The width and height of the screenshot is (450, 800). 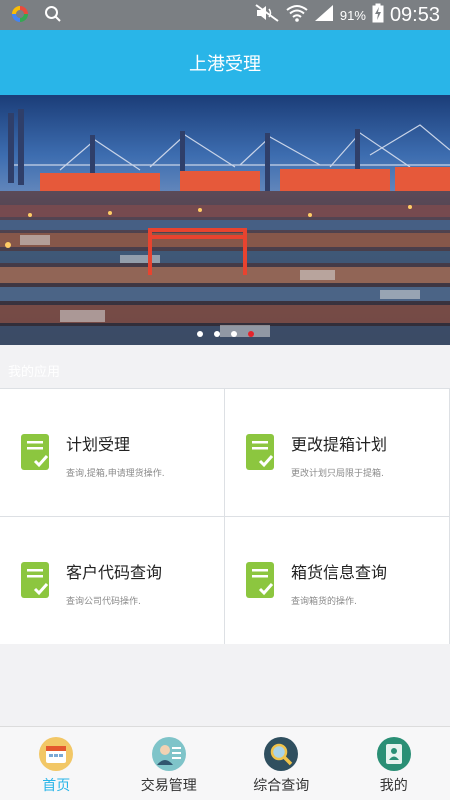 I want to click on app-card-customer-code-query: 客户代码查询 查询公司代码操作., so click(x=112, y=580).